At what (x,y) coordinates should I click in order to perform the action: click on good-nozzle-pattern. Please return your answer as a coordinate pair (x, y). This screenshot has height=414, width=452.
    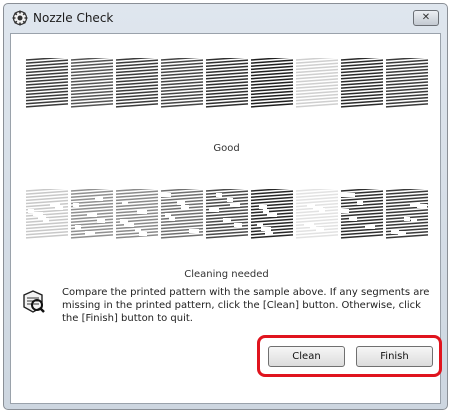
    Looking at the image, I should click on (227, 84).